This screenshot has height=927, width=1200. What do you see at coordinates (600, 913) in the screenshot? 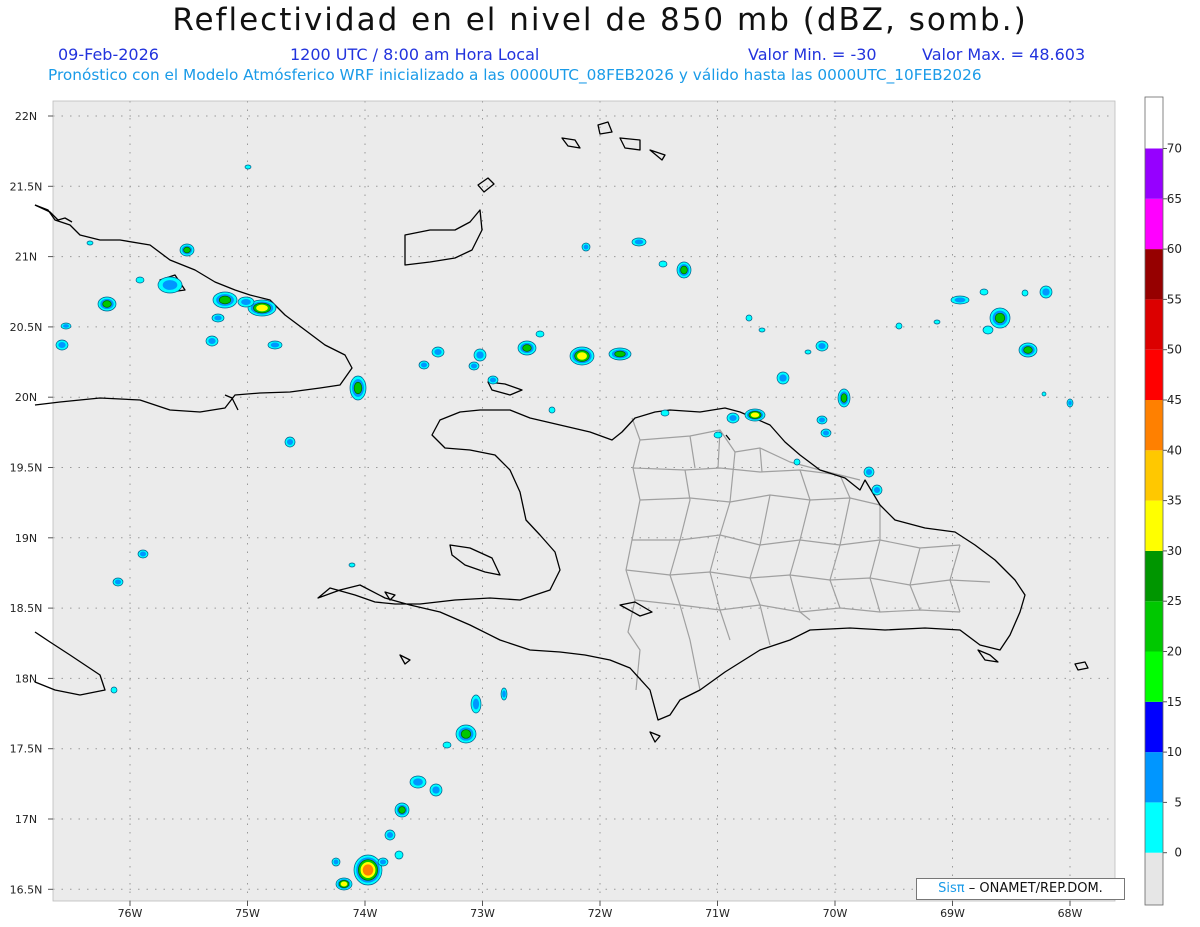
I see `lon-label: 72W` at bounding box center [600, 913].